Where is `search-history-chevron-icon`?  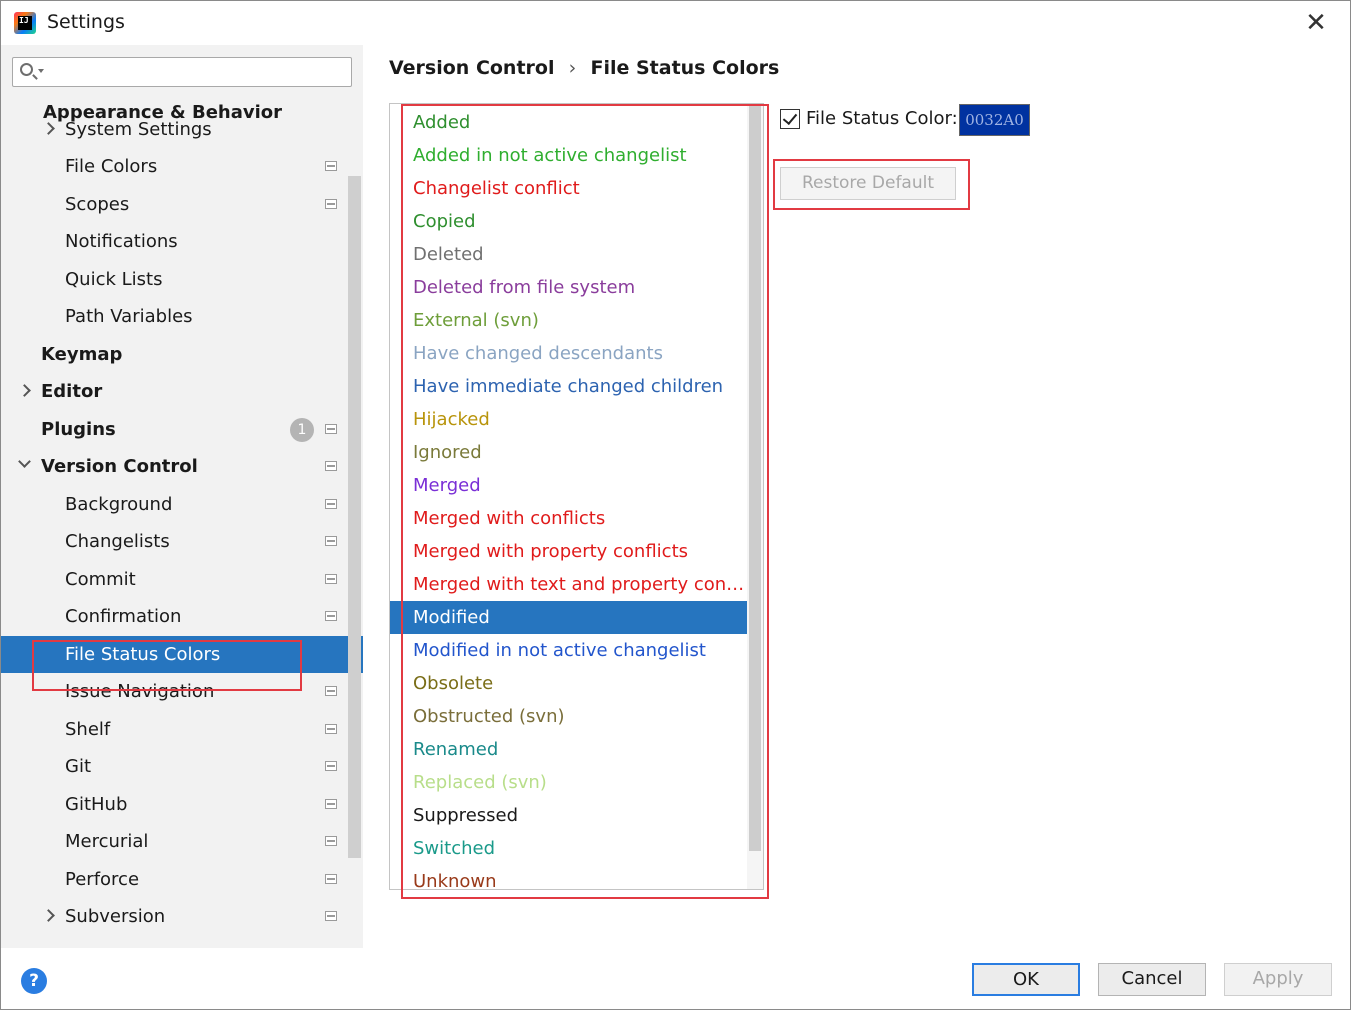 search-history-chevron-icon is located at coordinates (41, 71).